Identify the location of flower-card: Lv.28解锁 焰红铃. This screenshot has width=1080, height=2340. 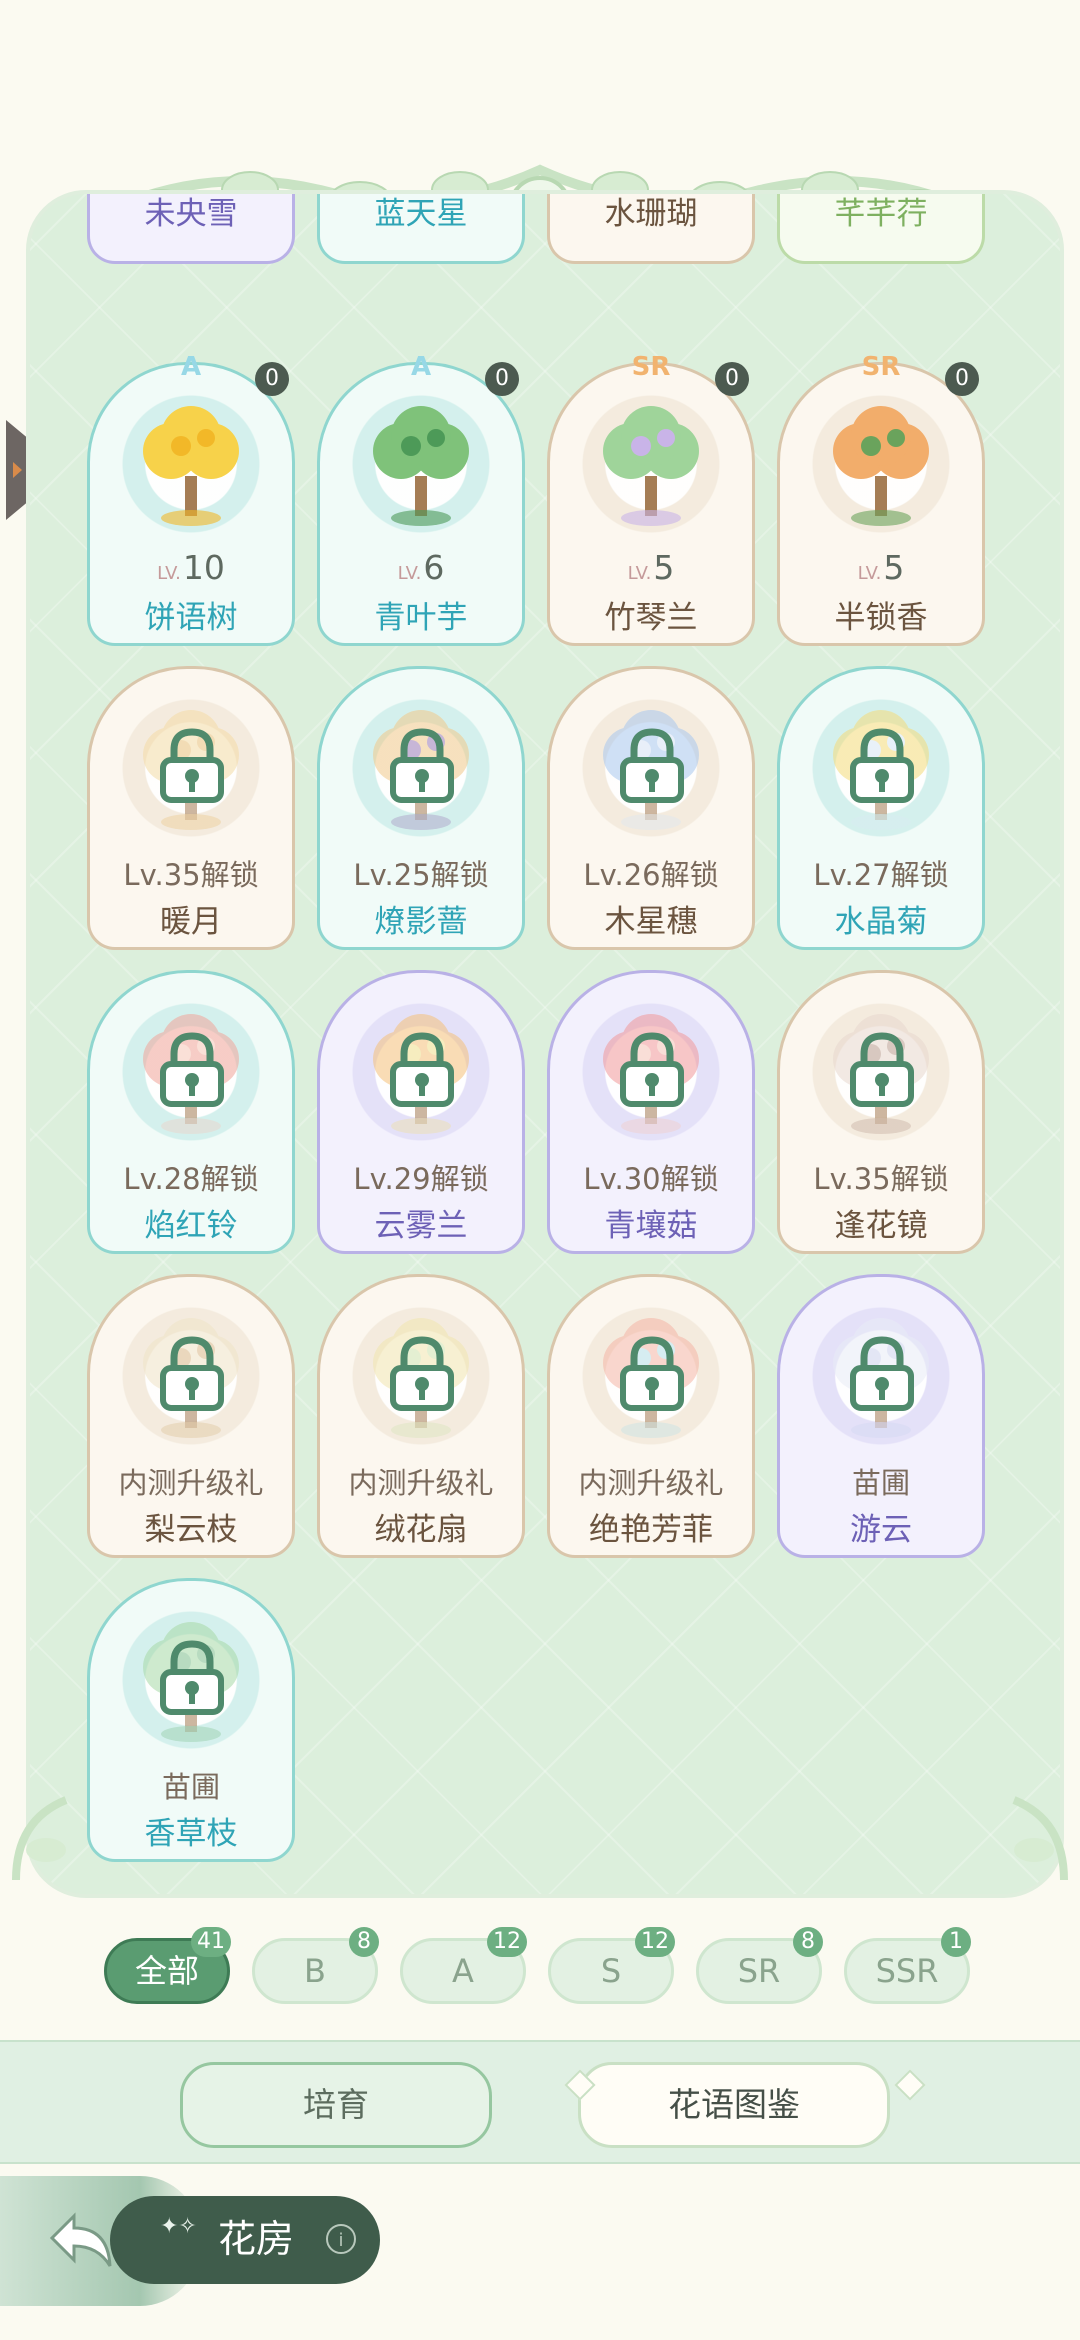
(191, 1112).